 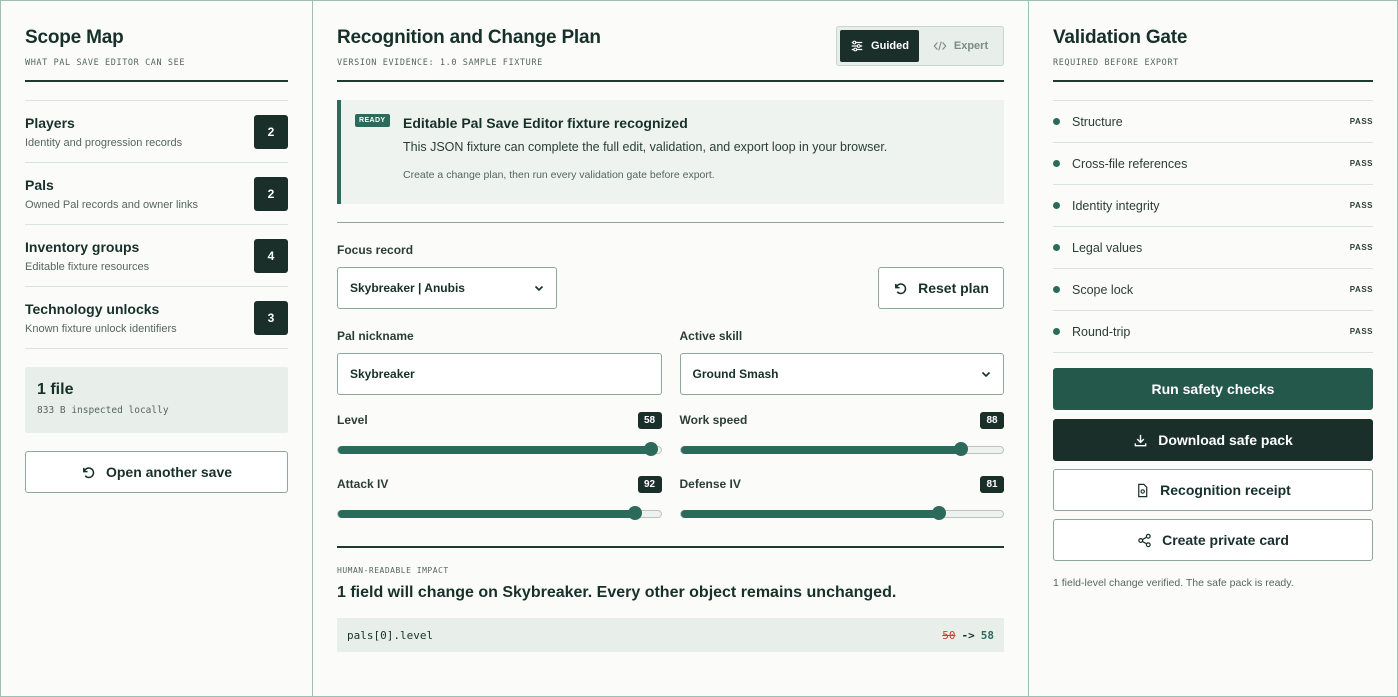 What do you see at coordinates (949, 635) in the screenshot?
I see `diff-old-value: 50` at bounding box center [949, 635].